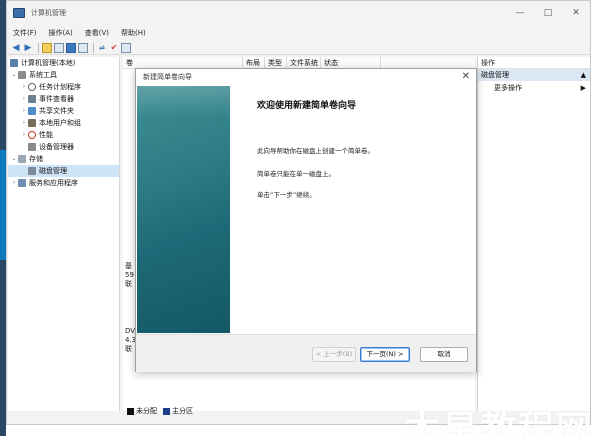  Describe the element at coordinates (102, 48) in the screenshot. I see `connect-icon: ⇌` at that location.